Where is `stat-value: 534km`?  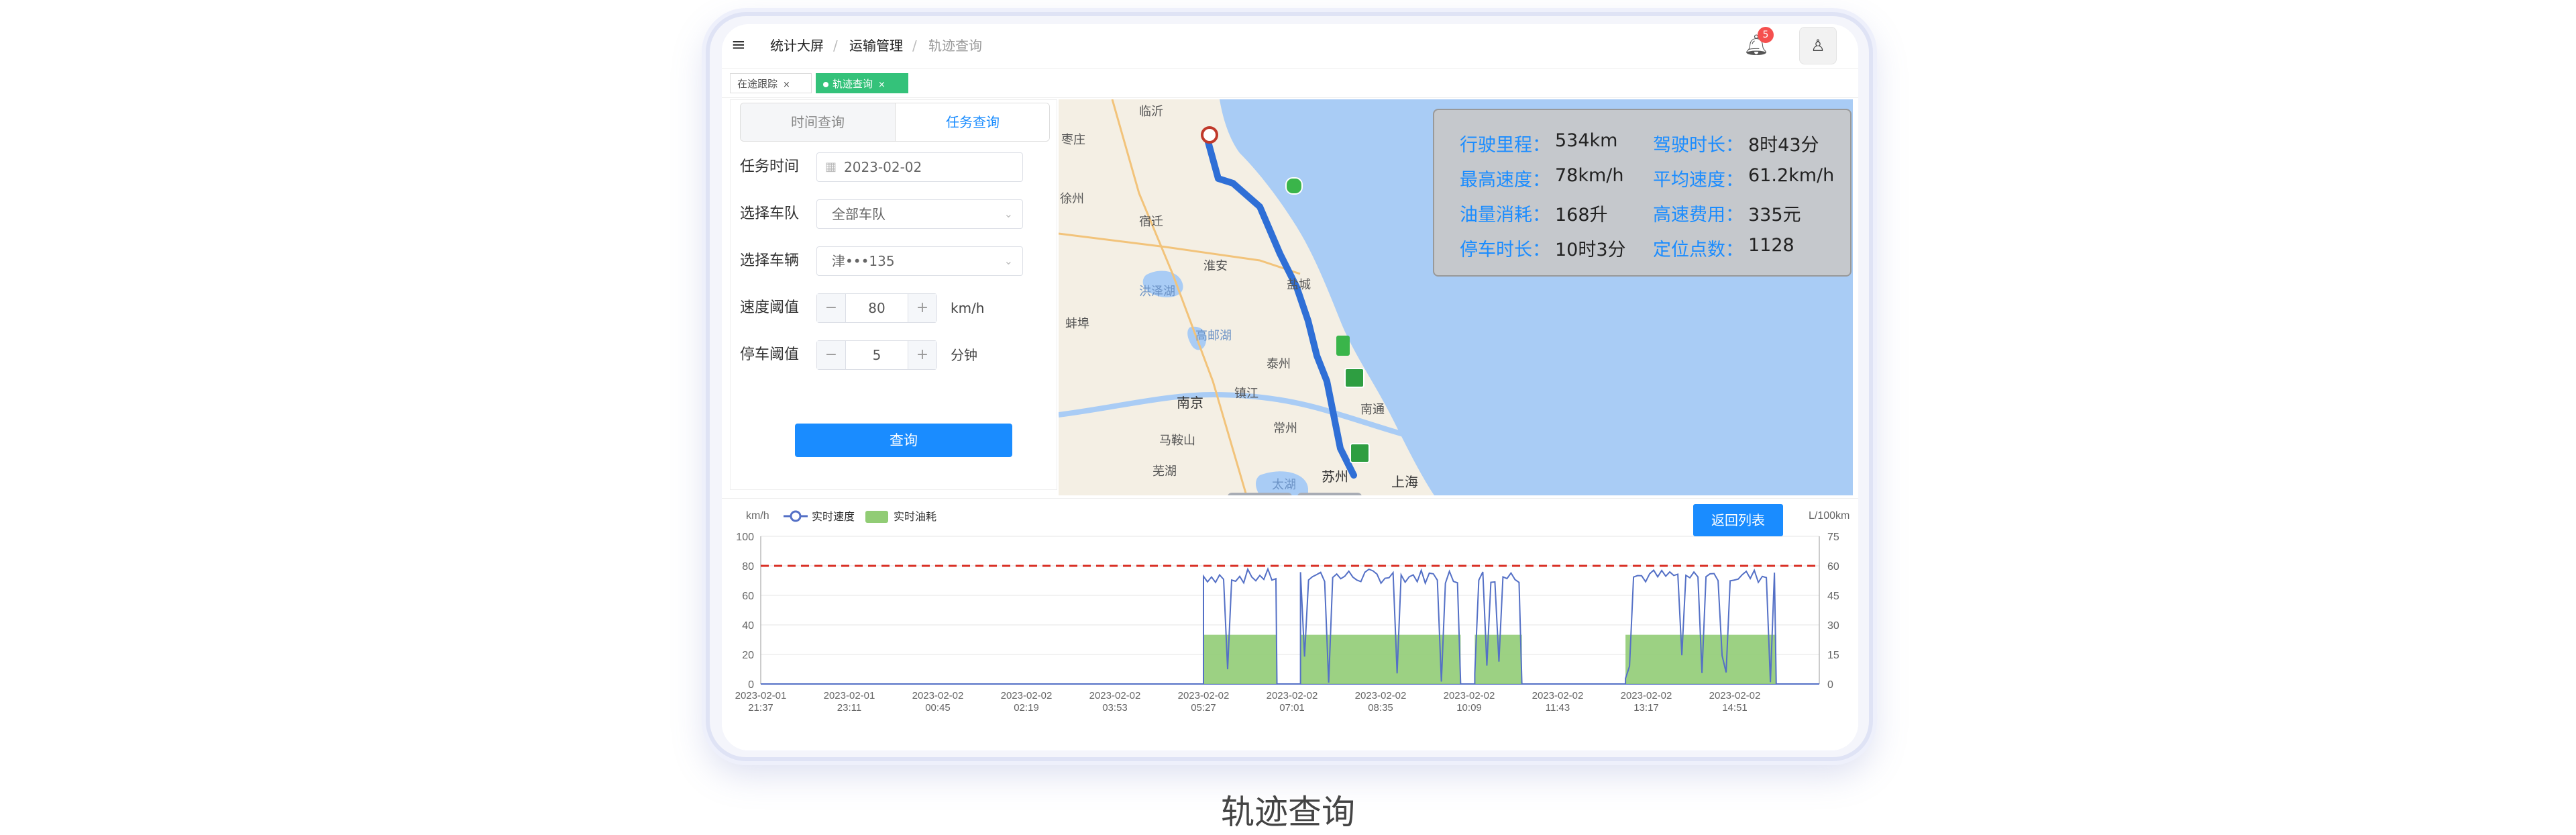
stat-value: 534km is located at coordinates (1586, 140).